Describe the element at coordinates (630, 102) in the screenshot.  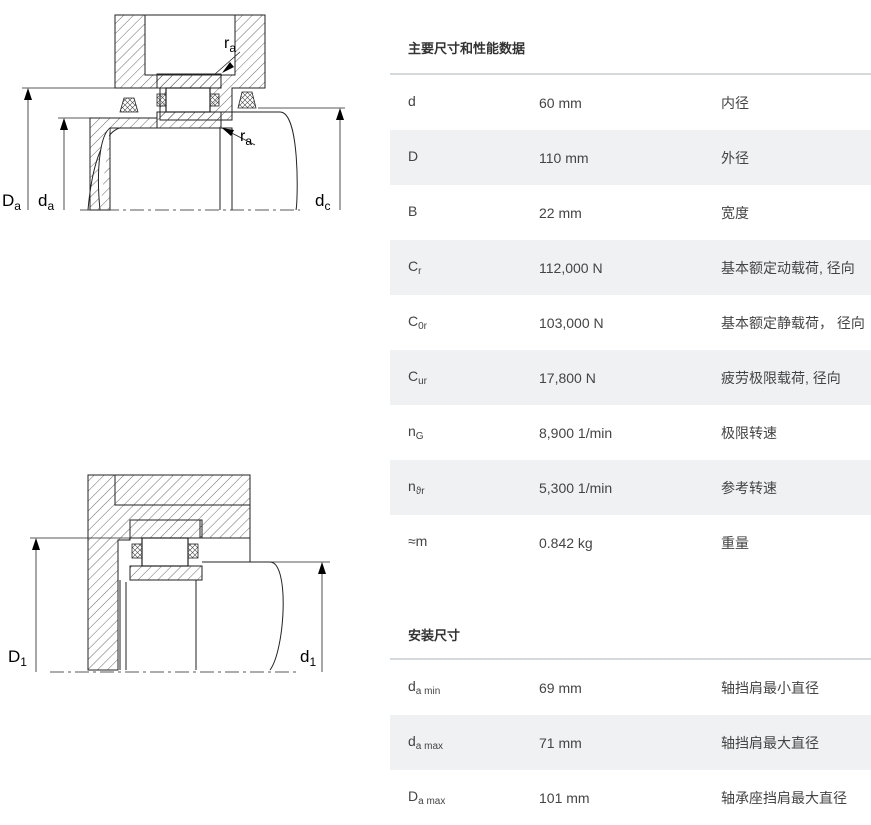
I see `table-row: d 60 mm 内径` at that location.